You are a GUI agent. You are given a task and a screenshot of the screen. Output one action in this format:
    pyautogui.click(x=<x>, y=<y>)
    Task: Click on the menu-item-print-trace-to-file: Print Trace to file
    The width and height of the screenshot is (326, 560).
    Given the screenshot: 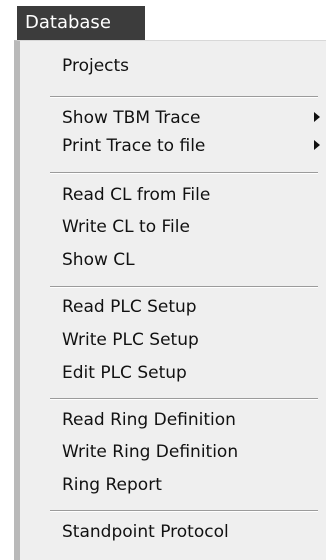 What is the action you would take?
    pyautogui.click(x=133, y=146)
    